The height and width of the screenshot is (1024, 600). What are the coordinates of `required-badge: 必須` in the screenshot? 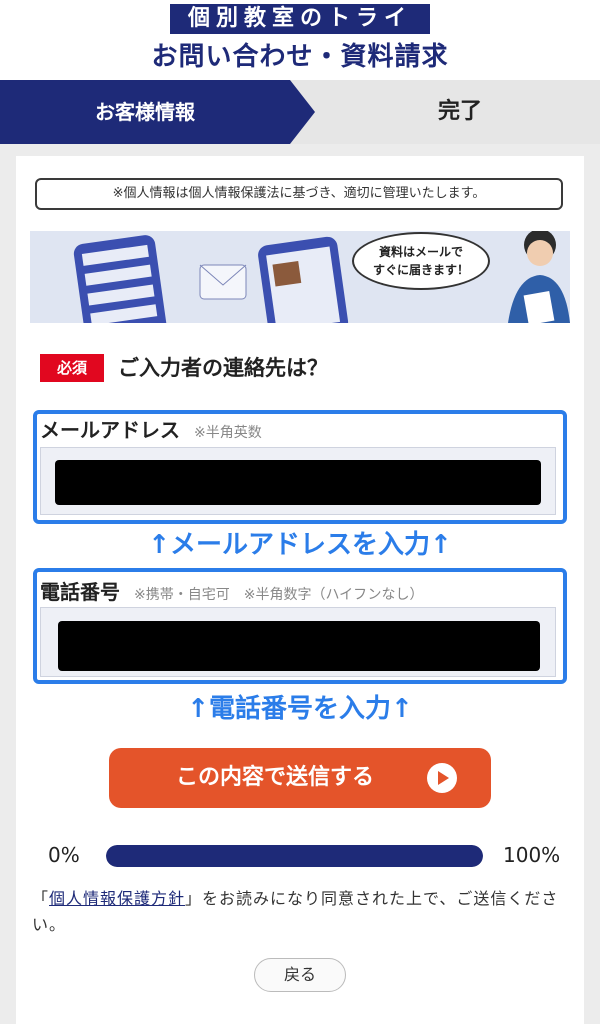 It's located at (72, 368).